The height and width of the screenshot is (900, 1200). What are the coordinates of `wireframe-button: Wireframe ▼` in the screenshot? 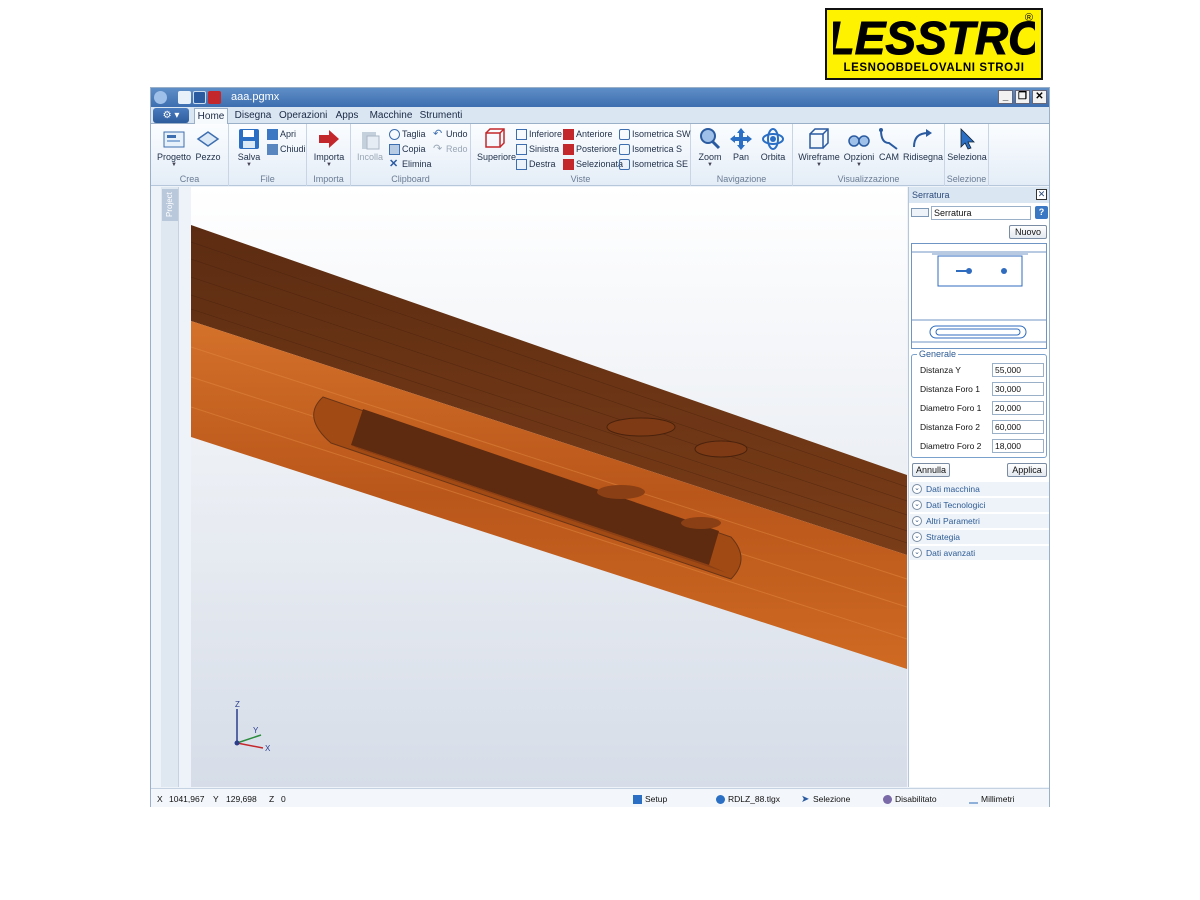 It's located at (819, 147).